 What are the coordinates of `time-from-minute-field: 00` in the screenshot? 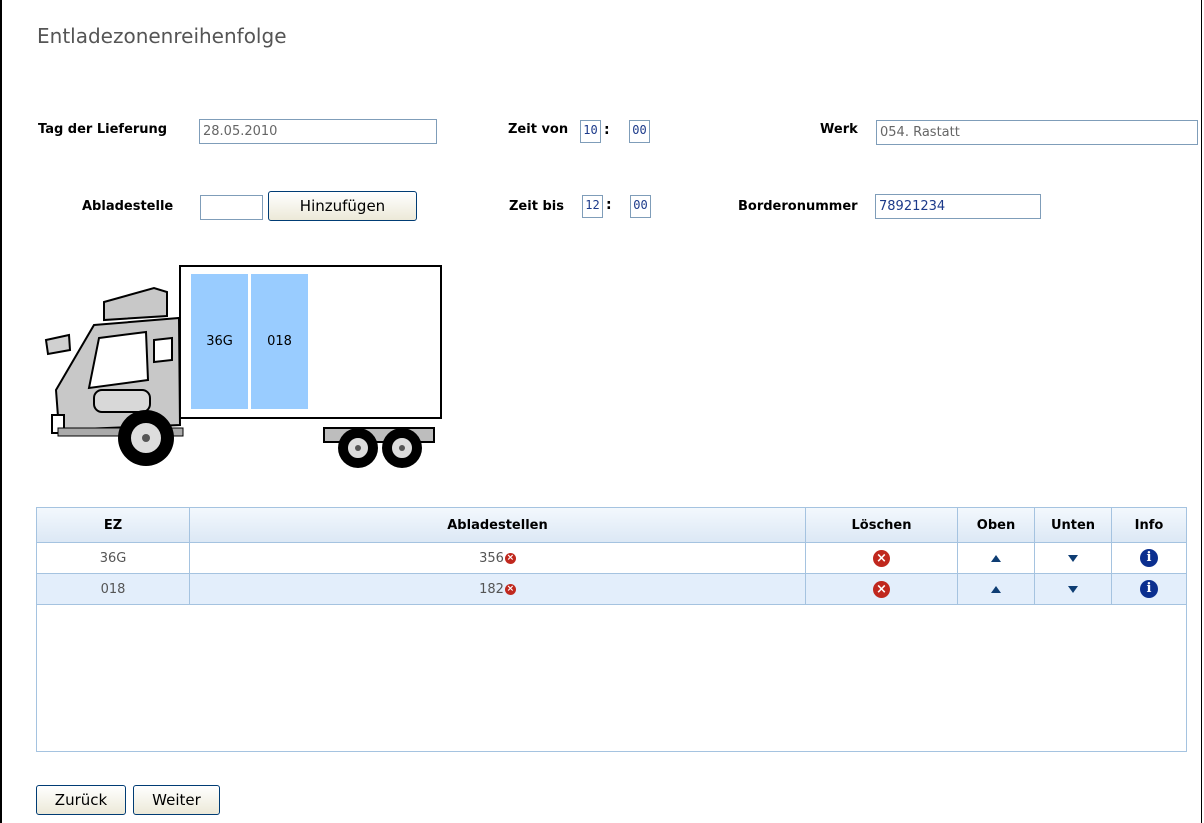 It's located at (639, 131).